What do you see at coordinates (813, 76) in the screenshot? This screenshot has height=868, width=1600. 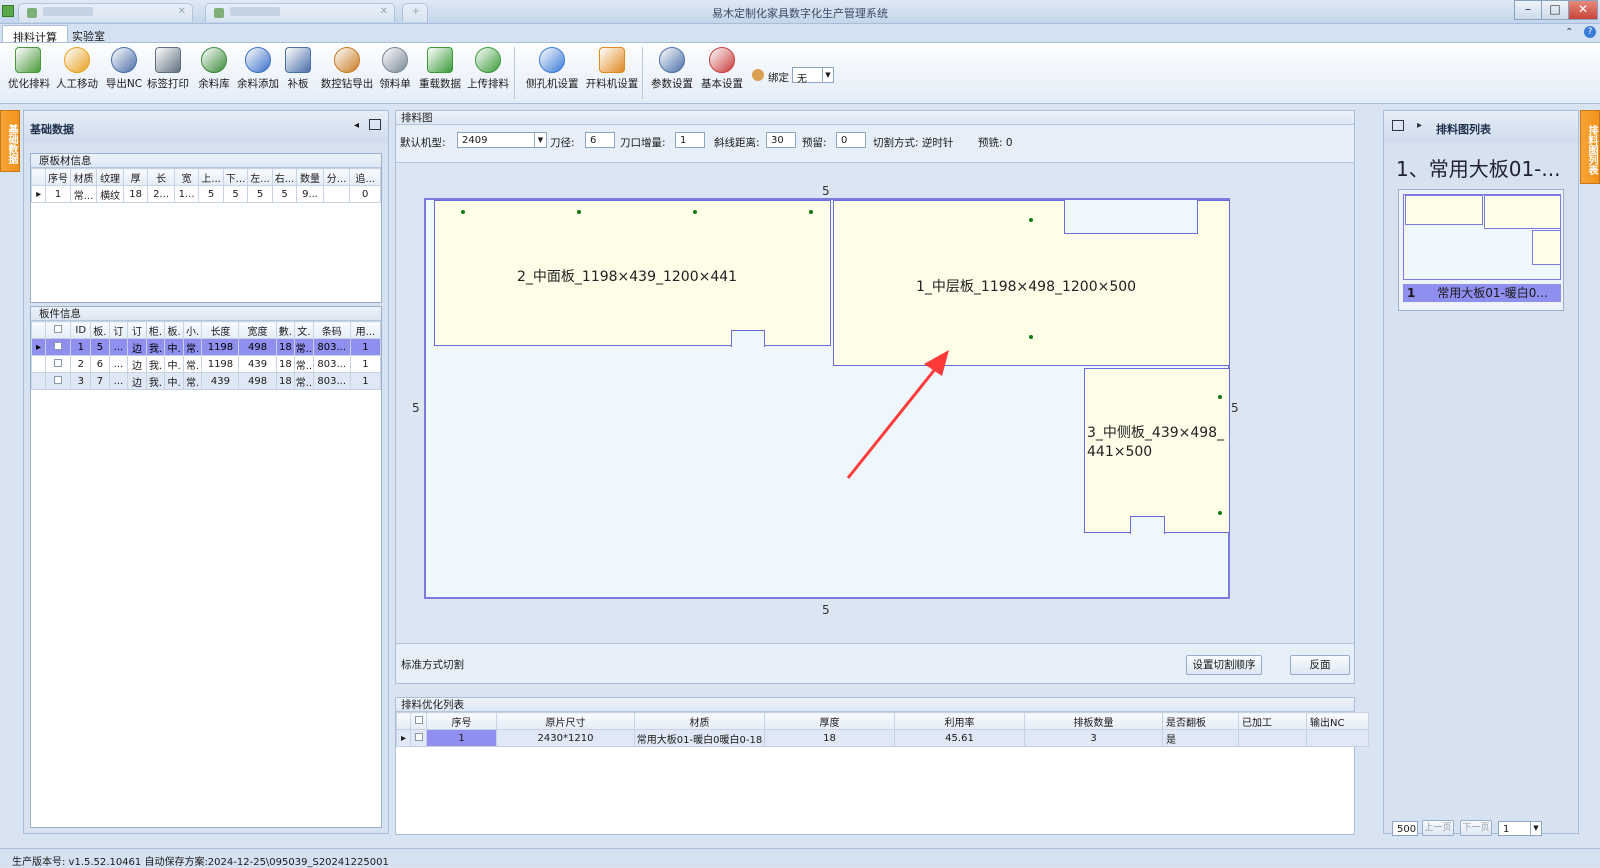 I see `bind-select: 无 ▼` at bounding box center [813, 76].